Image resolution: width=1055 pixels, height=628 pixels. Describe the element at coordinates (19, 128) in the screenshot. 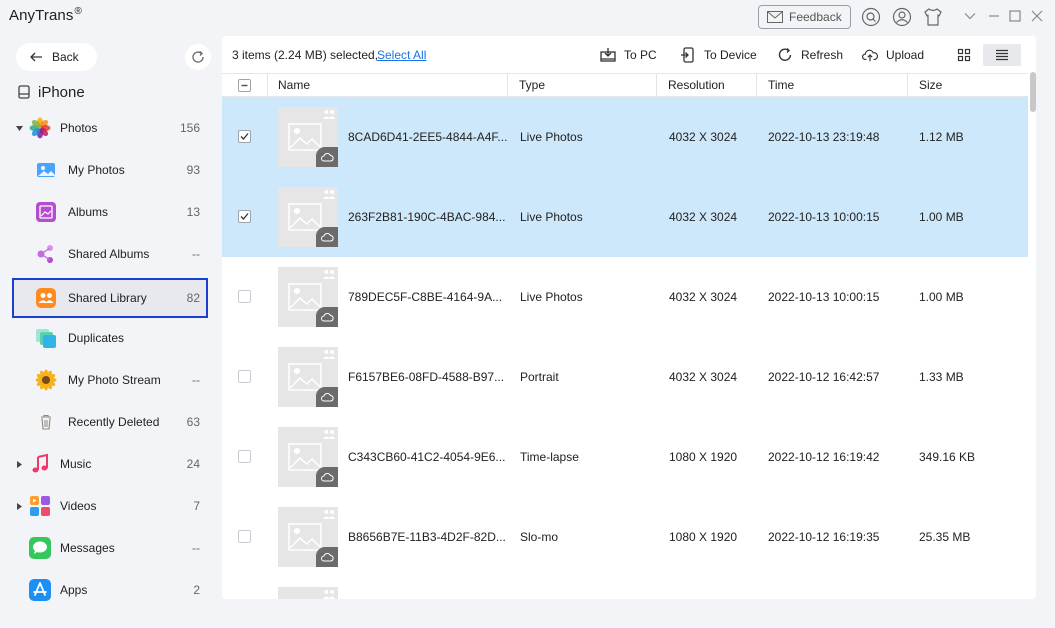

I see `caret-down-icon` at that location.